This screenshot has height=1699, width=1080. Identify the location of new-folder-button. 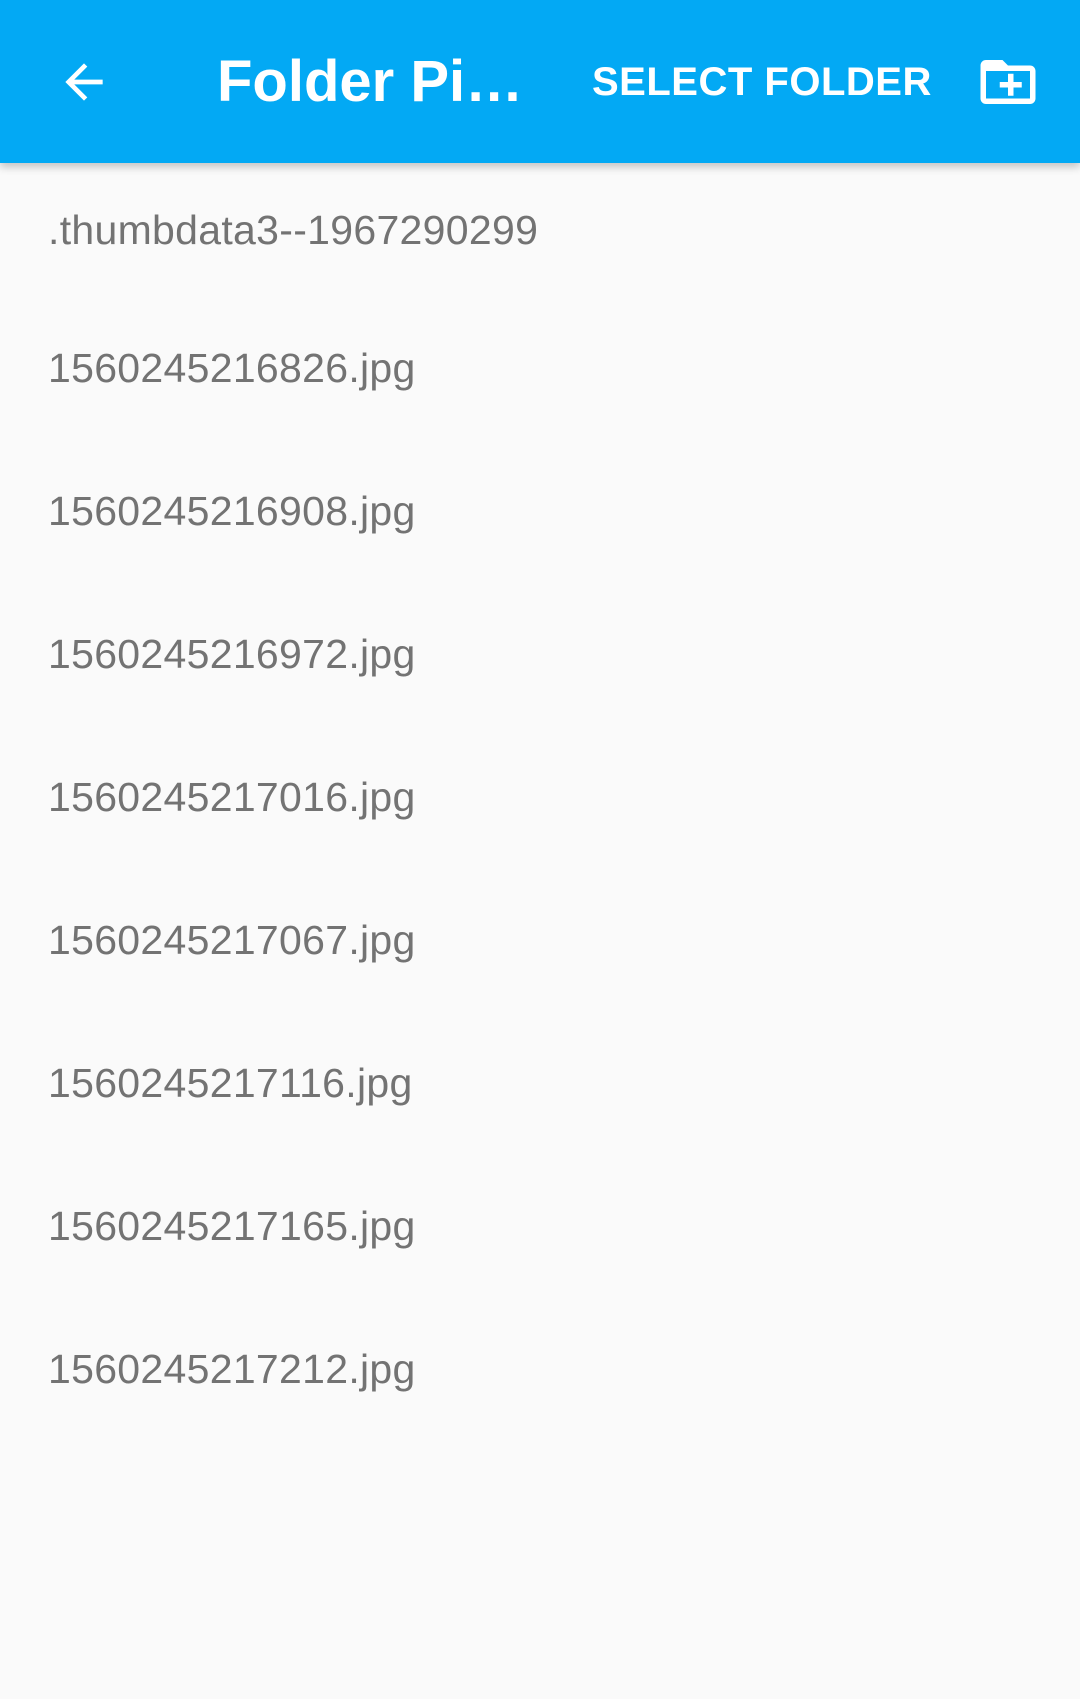
(1008, 82).